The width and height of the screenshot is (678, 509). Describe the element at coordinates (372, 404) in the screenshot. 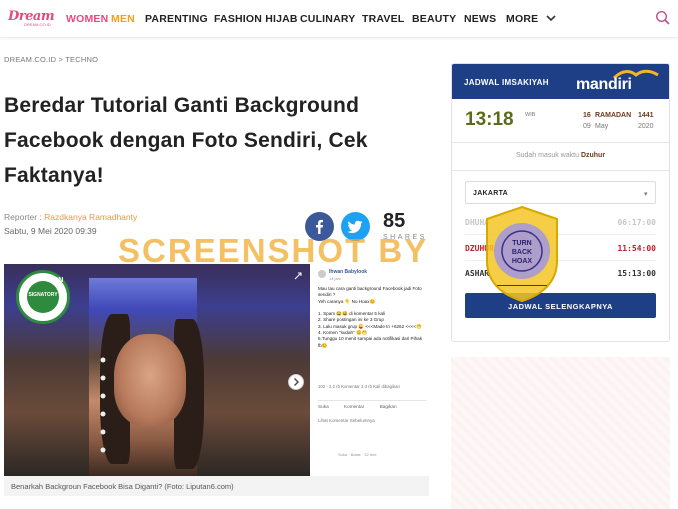

I see `post-actions: Suka Komentar Bagikan` at that location.